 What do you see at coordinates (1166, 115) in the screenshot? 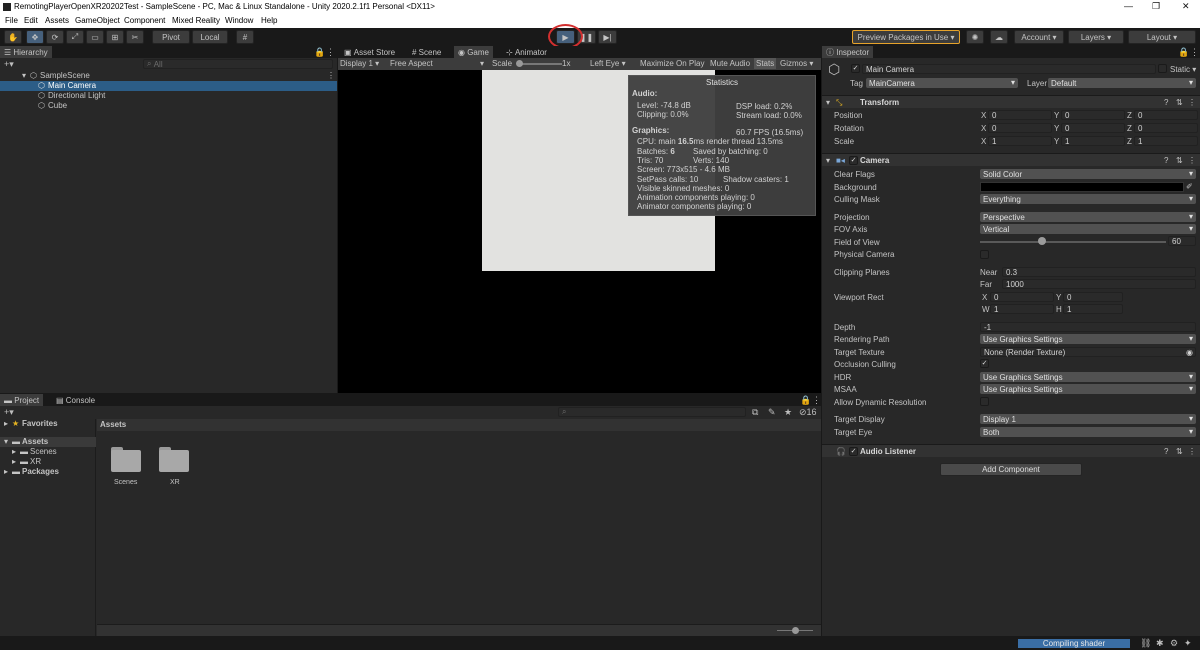
I see `position-z-field: 0` at bounding box center [1166, 115].